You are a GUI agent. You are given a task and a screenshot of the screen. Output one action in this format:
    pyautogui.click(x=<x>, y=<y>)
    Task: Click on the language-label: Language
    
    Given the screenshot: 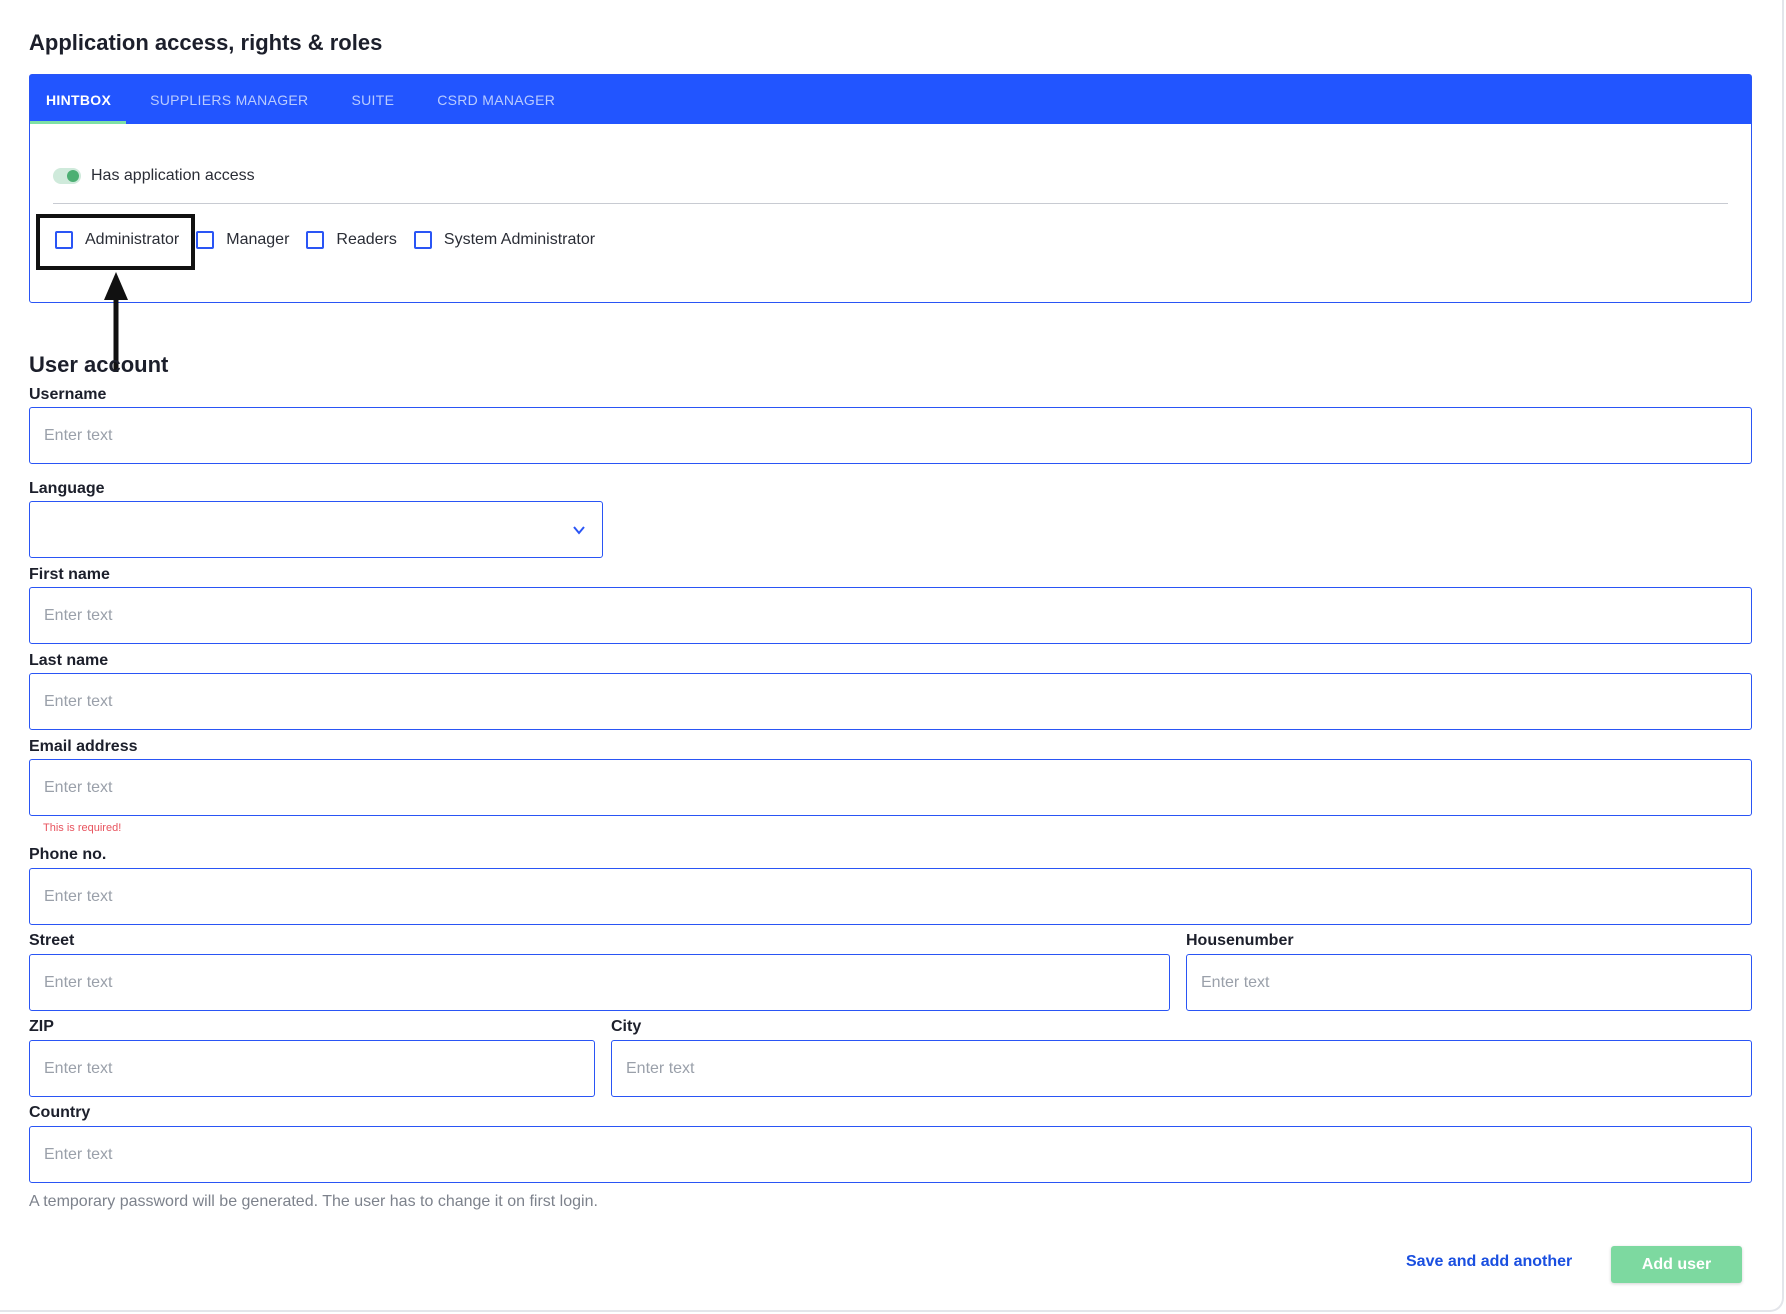 What is the action you would take?
    pyautogui.click(x=67, y=488)
    